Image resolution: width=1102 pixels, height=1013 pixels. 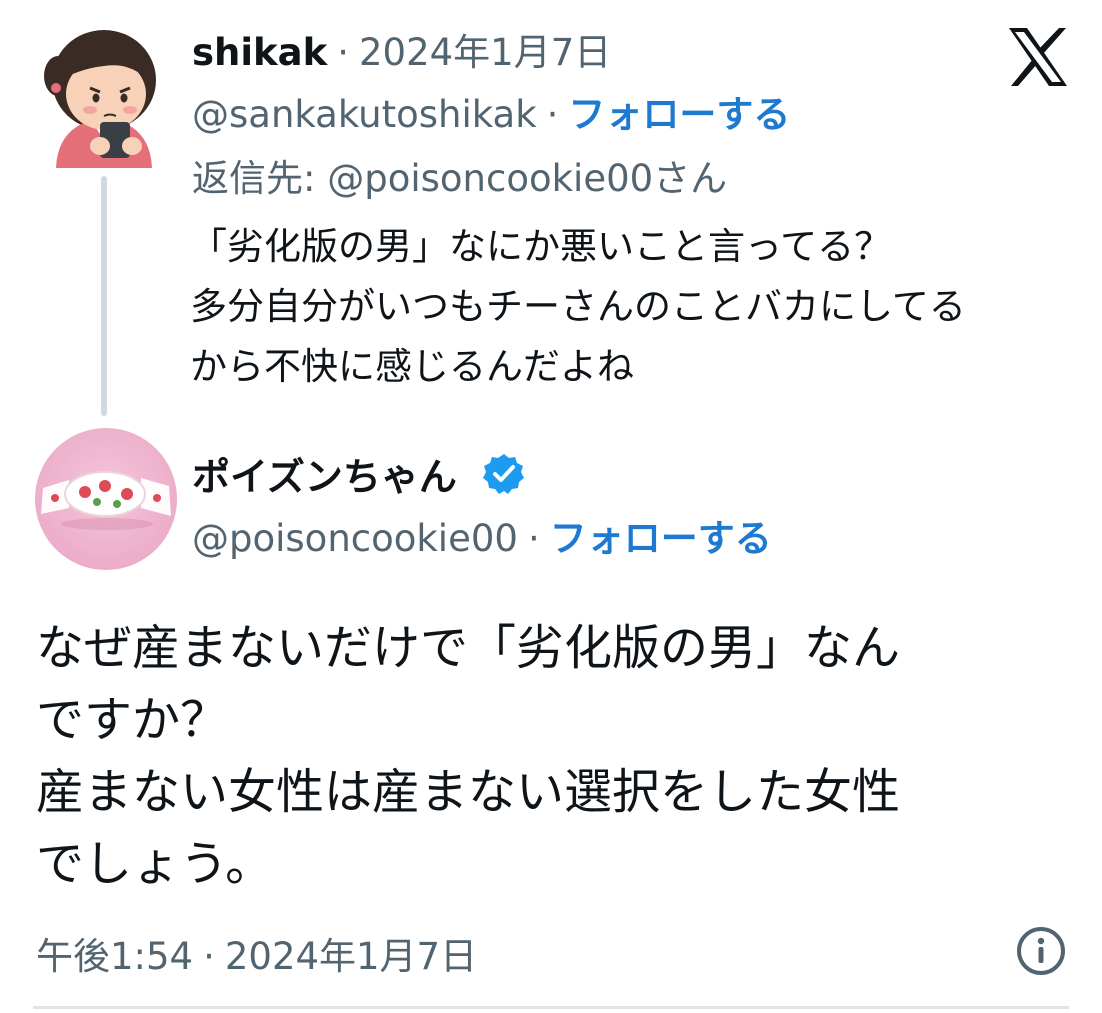 I want to click on verified-badge-icon, so click(x=504, y=474).